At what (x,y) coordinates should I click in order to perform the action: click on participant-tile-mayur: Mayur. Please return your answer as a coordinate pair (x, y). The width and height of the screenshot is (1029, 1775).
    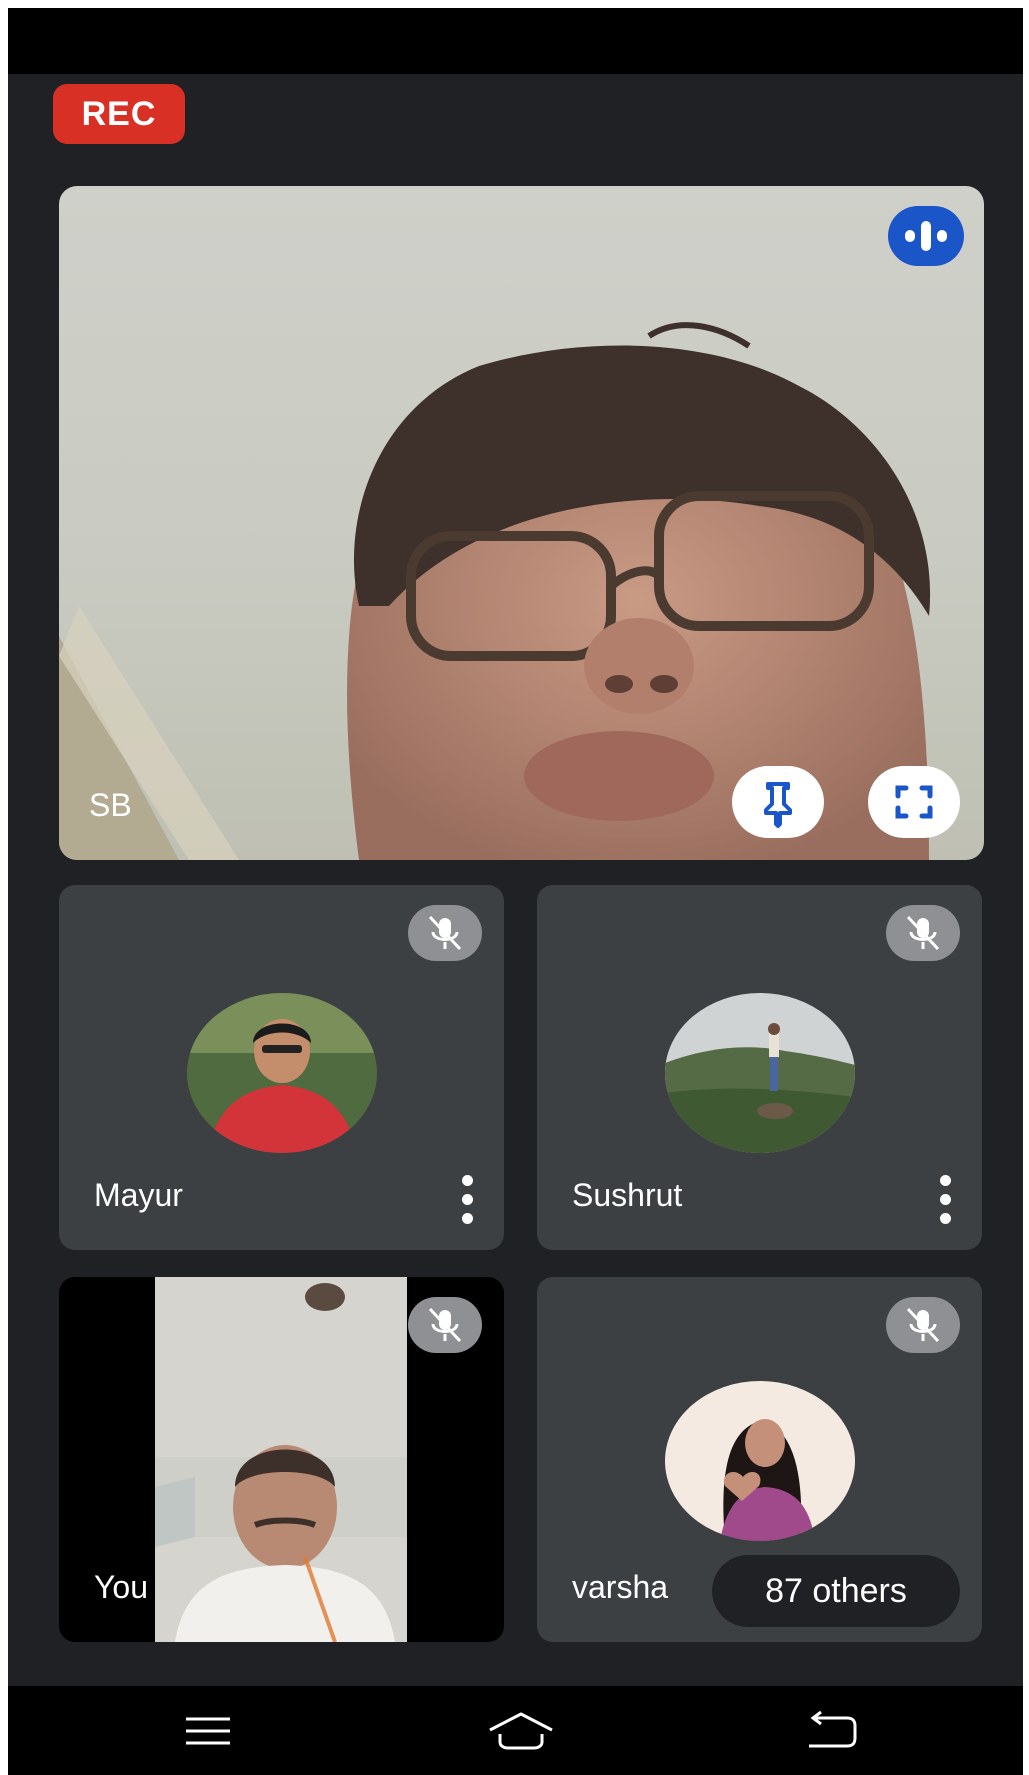
    Looking at the image, I should click on (281, 1067).